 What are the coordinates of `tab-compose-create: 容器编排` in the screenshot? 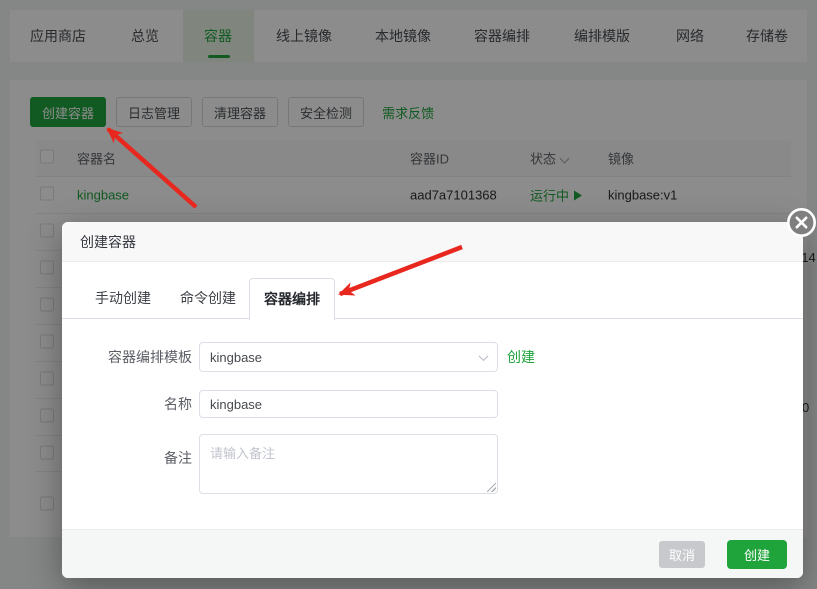 It's located at (292, 299).